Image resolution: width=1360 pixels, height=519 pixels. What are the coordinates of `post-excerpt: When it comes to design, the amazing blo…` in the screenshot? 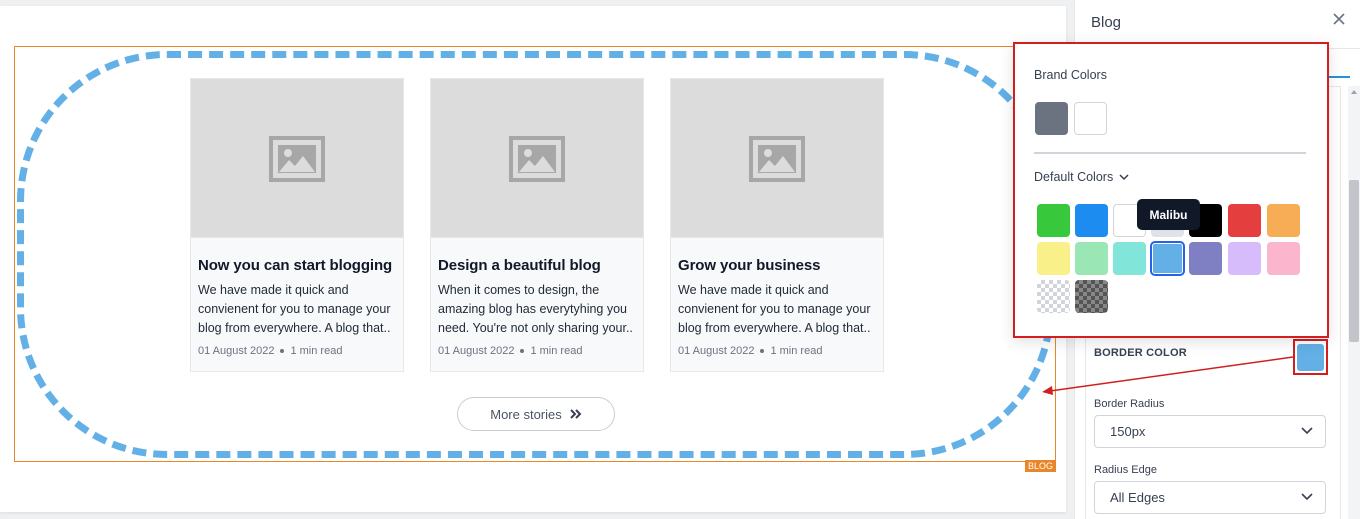 It's located at (535, 309).